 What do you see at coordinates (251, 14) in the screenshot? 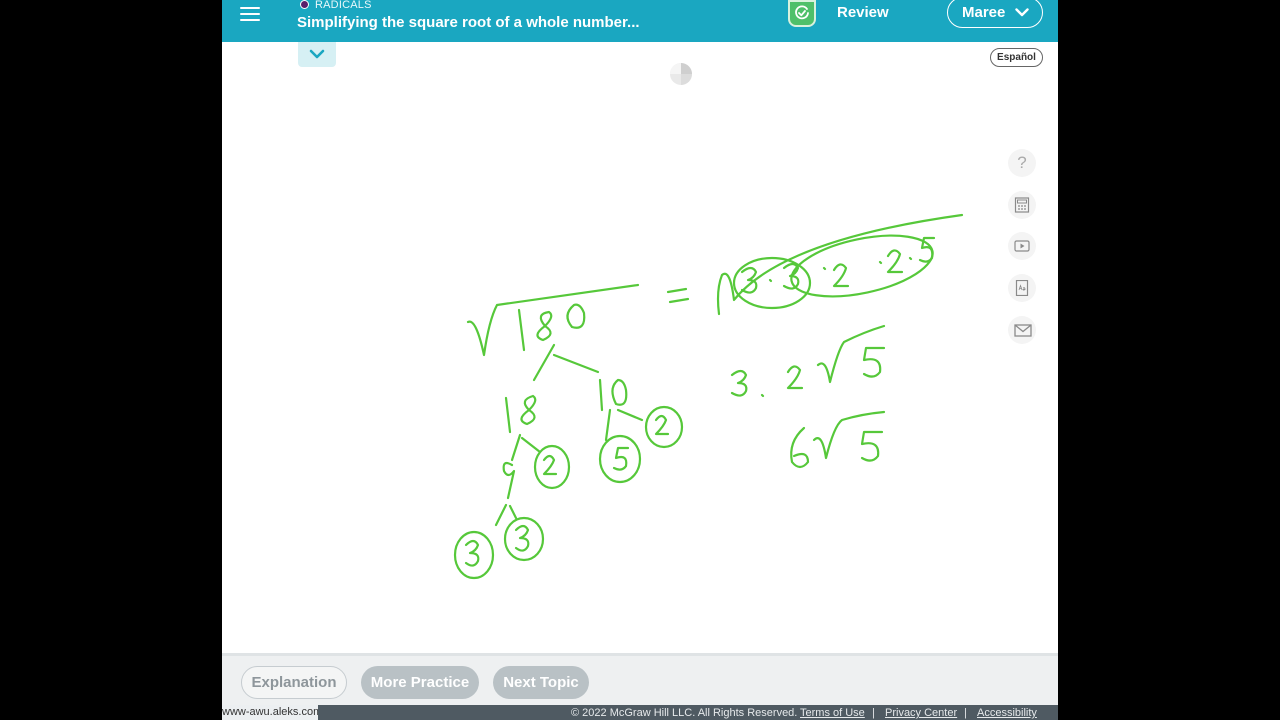
I see `menu-icon` at bounding box center [251, 14].